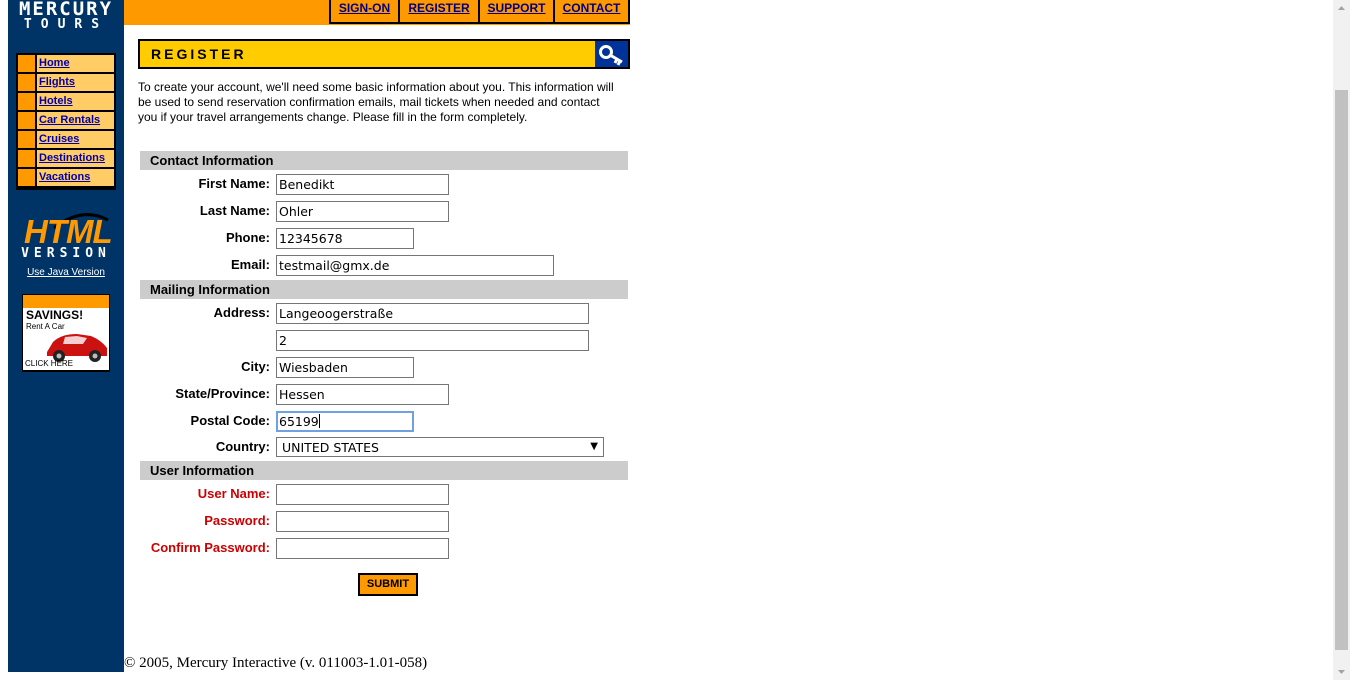 This screenshot has width=1350, height=680. I want to click on confirm-password-label: Confirm Password:, so click(210, 547).